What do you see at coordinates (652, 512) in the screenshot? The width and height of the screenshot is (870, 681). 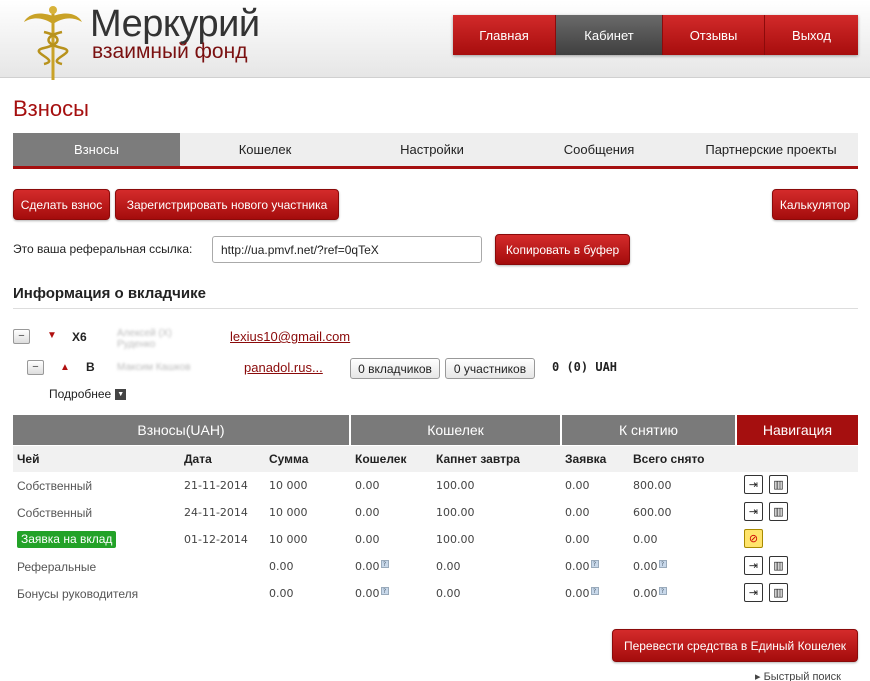 I see `cell-total: 600.00` at bounding box center [652, 512].